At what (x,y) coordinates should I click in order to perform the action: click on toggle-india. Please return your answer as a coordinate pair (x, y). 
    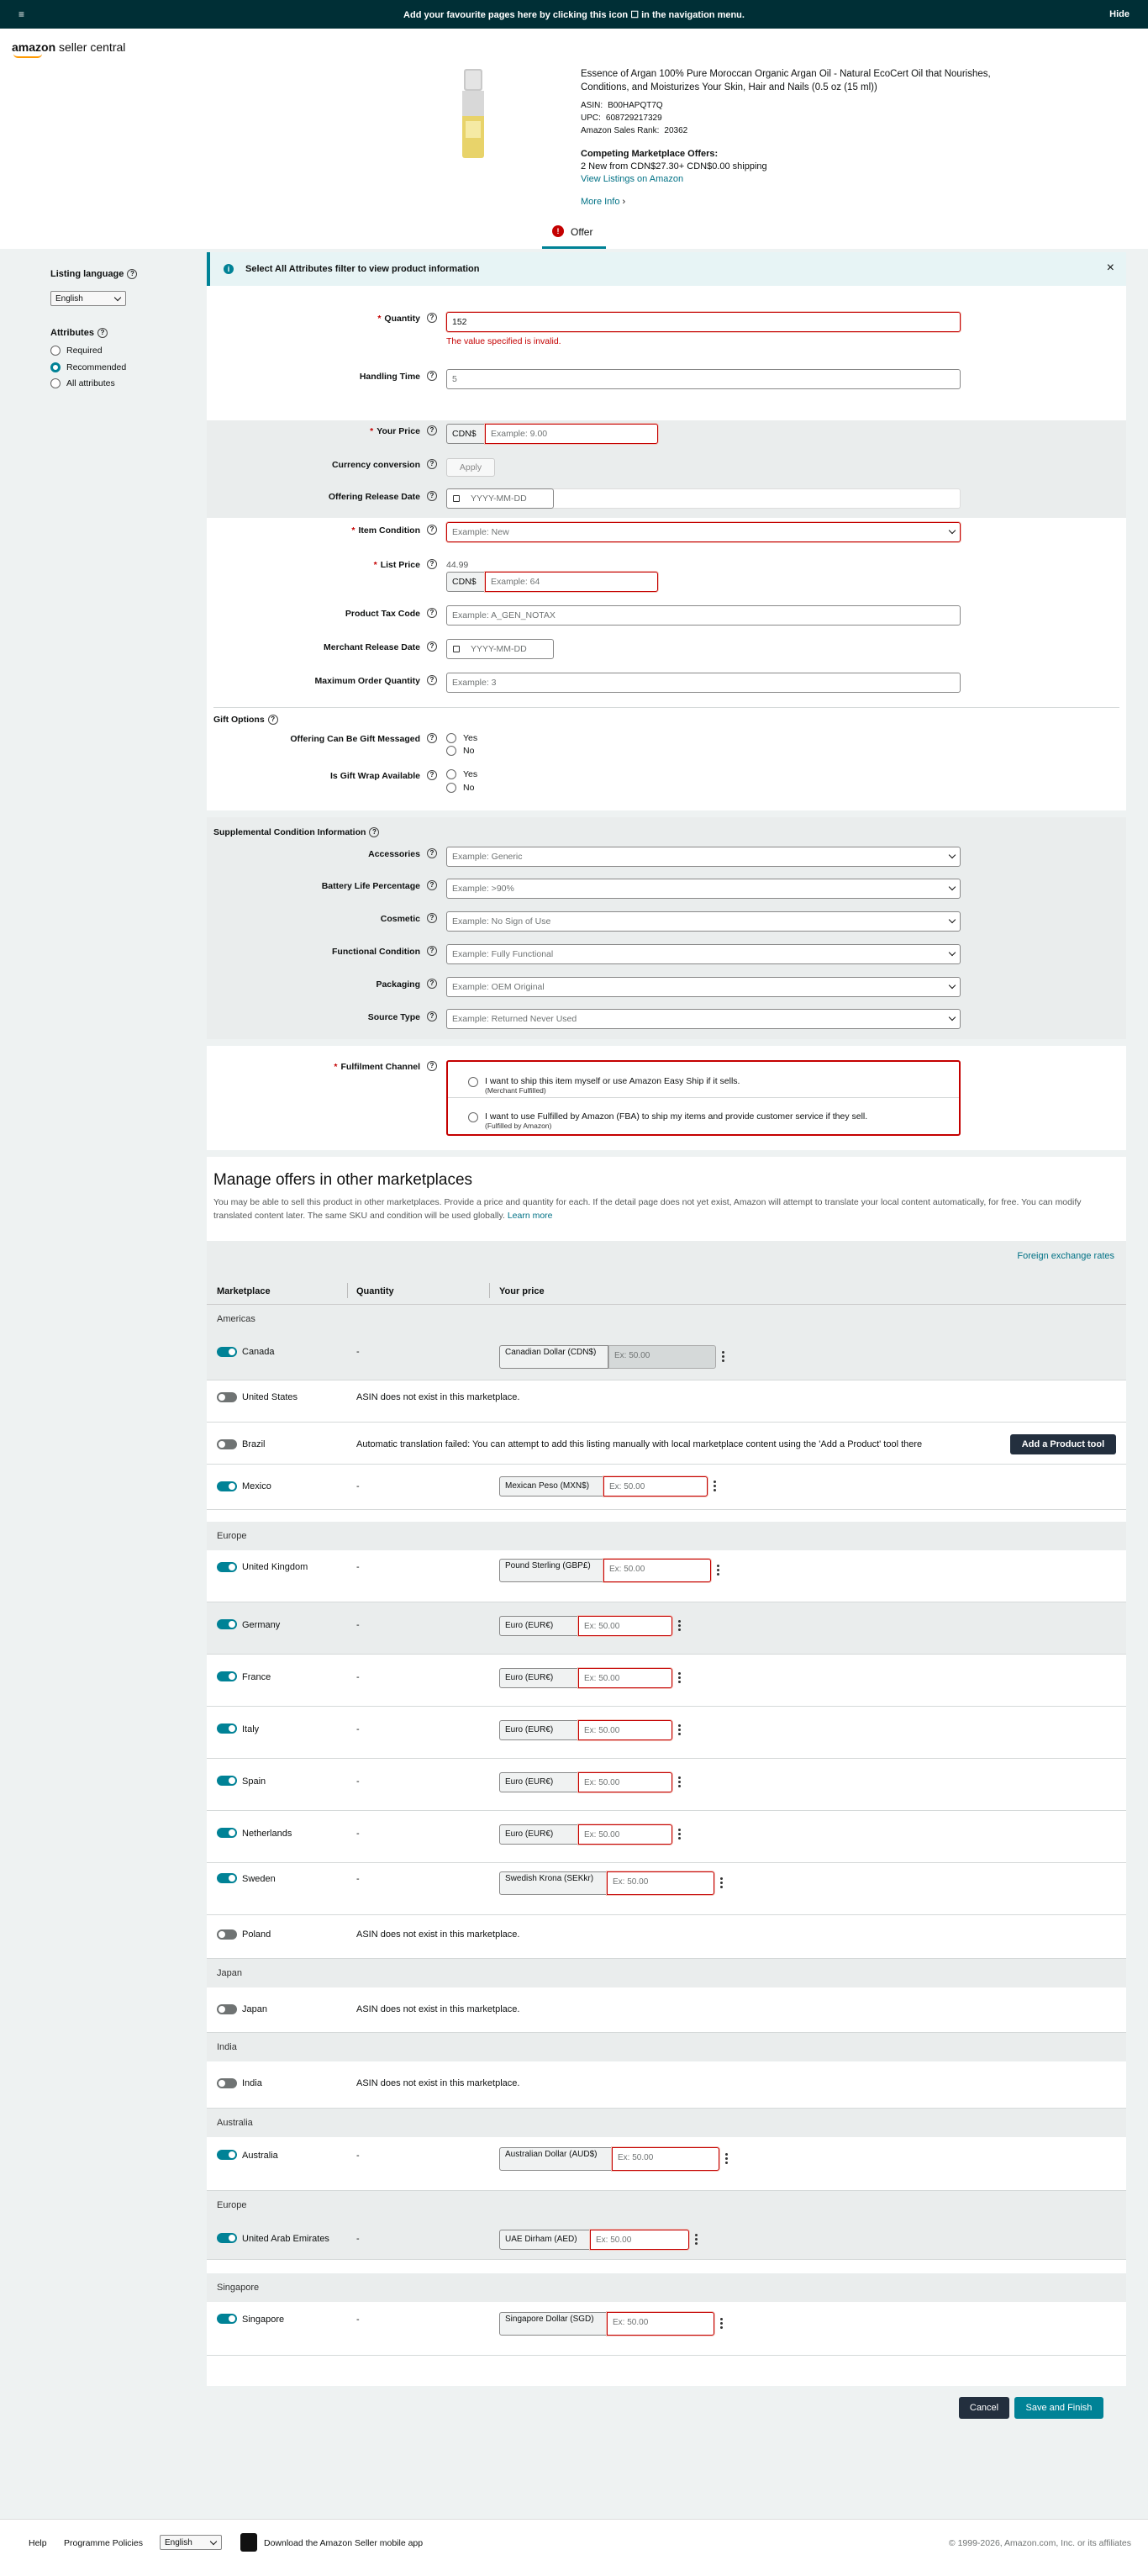
    Looking at the image, I should click on (227, 2083).